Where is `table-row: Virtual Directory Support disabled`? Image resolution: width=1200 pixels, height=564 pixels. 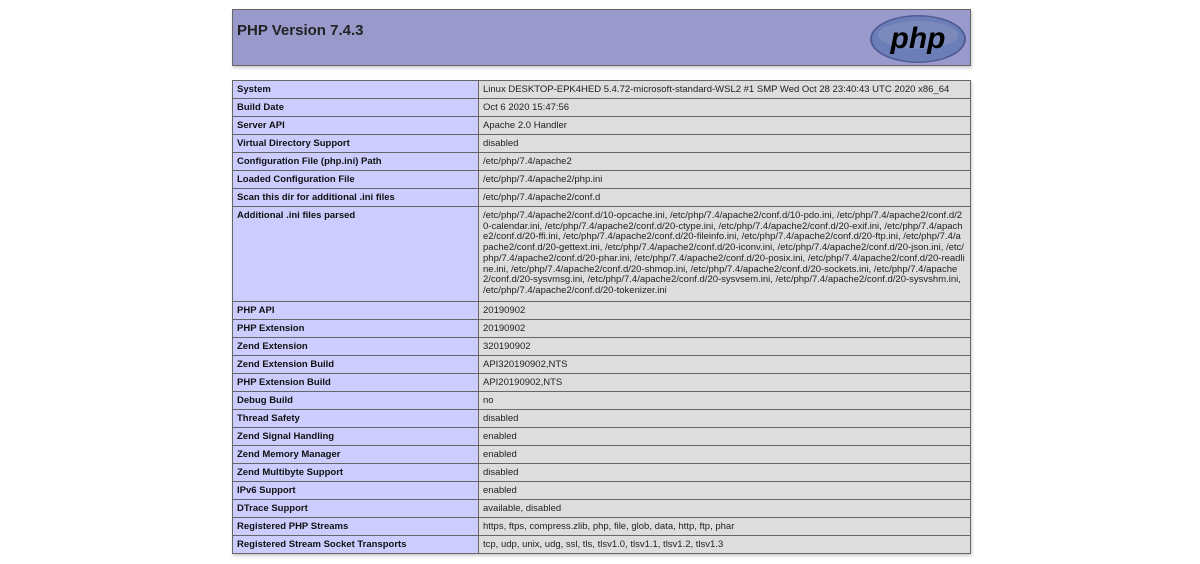 table-row: Virtual Directory Support disabled is located at coordinates (601, 143).